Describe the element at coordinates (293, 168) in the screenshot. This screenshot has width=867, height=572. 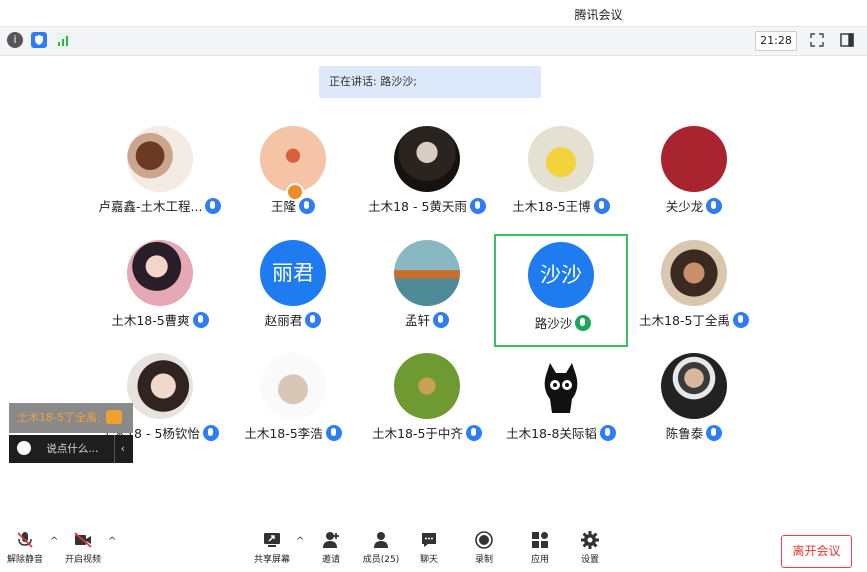
I see `participant-tile: 王隆` at that location.